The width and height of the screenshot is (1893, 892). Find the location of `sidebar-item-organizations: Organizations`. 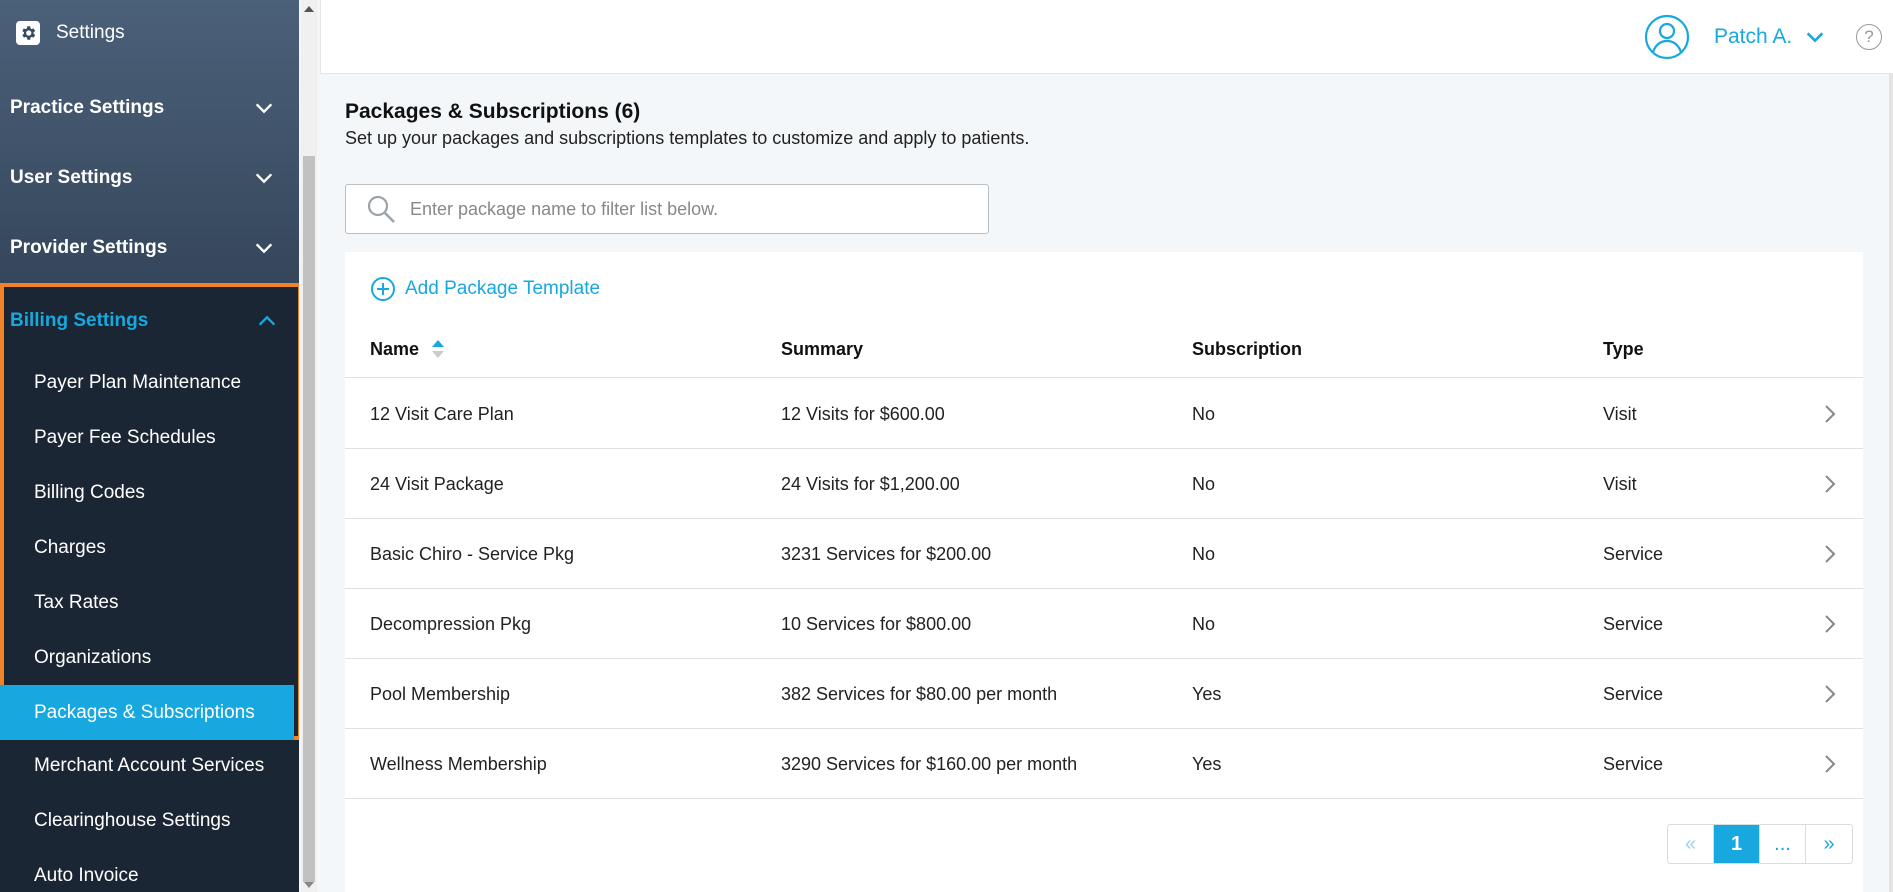

sidebar-item-organizations: Organizations is located at coordinates (147, 657).